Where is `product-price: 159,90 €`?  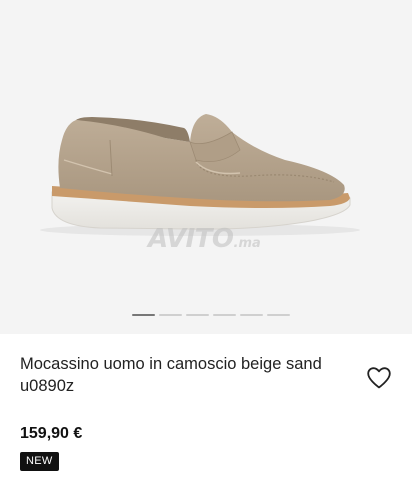
product-price: 159,90 € is located at coordinates (51, 433).